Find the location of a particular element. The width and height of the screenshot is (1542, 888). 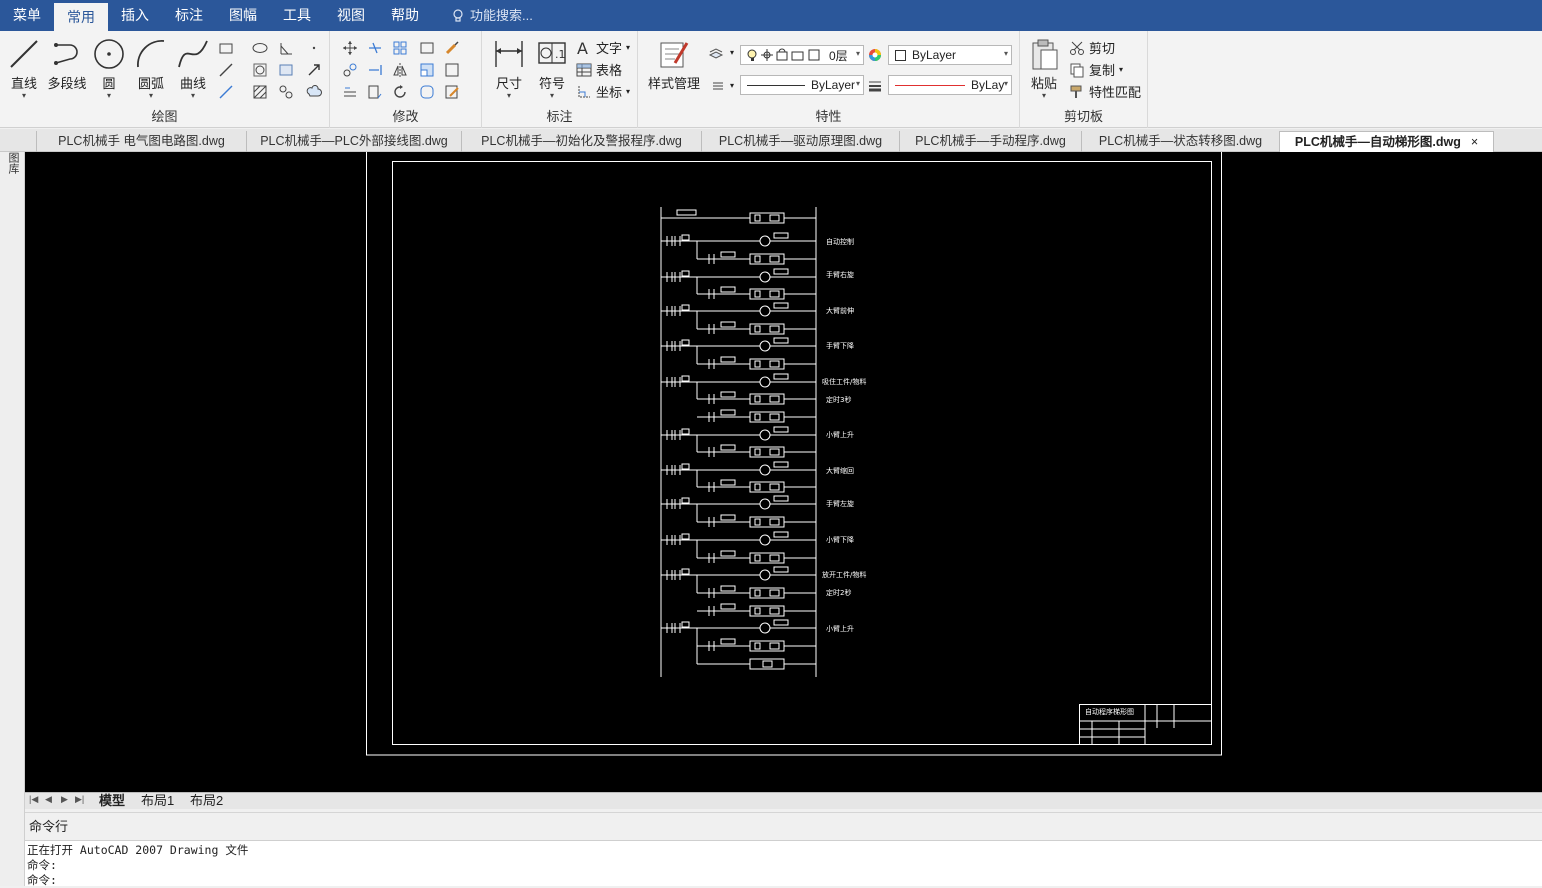

coordinate-label: 坐标 is located at coordinates (609, 92).